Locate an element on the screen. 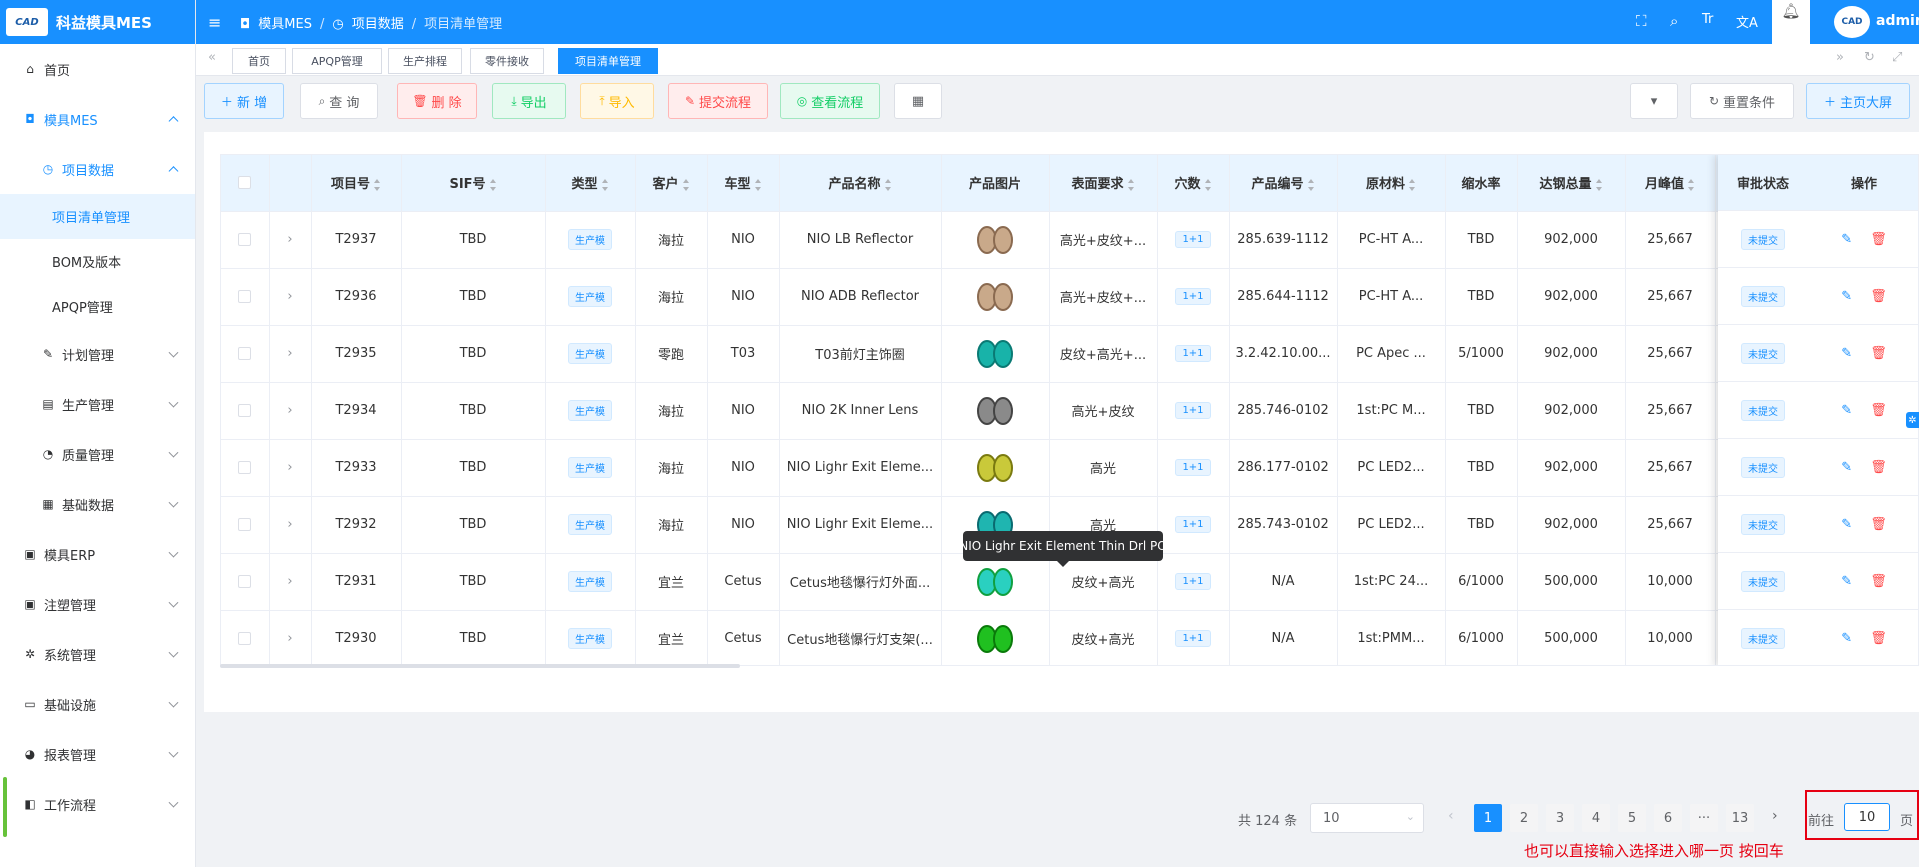  sidebar-item-quality: ◔ 质量管理 is located at coordinates (97, 454).